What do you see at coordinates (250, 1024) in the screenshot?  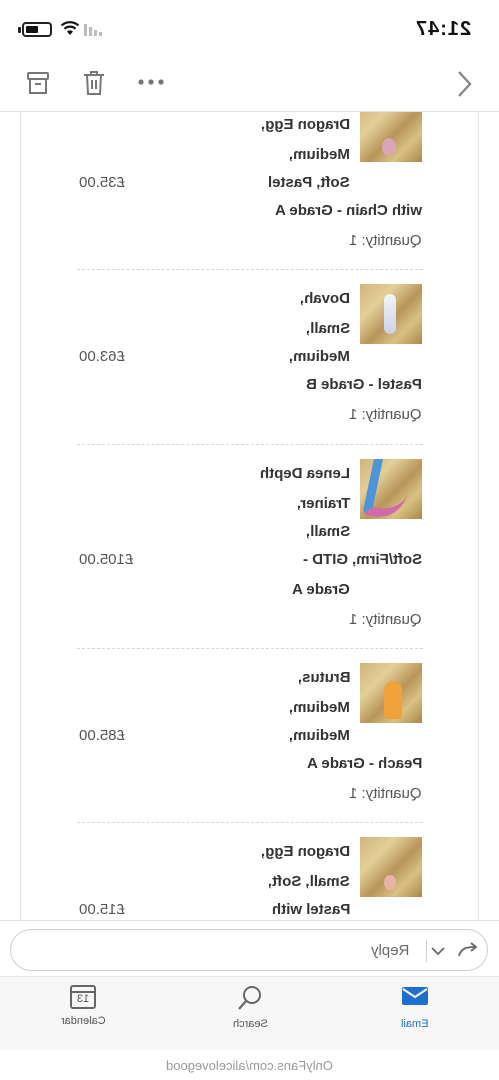 I see `tab-search-label: Search` at bounding box center [250, 1024].